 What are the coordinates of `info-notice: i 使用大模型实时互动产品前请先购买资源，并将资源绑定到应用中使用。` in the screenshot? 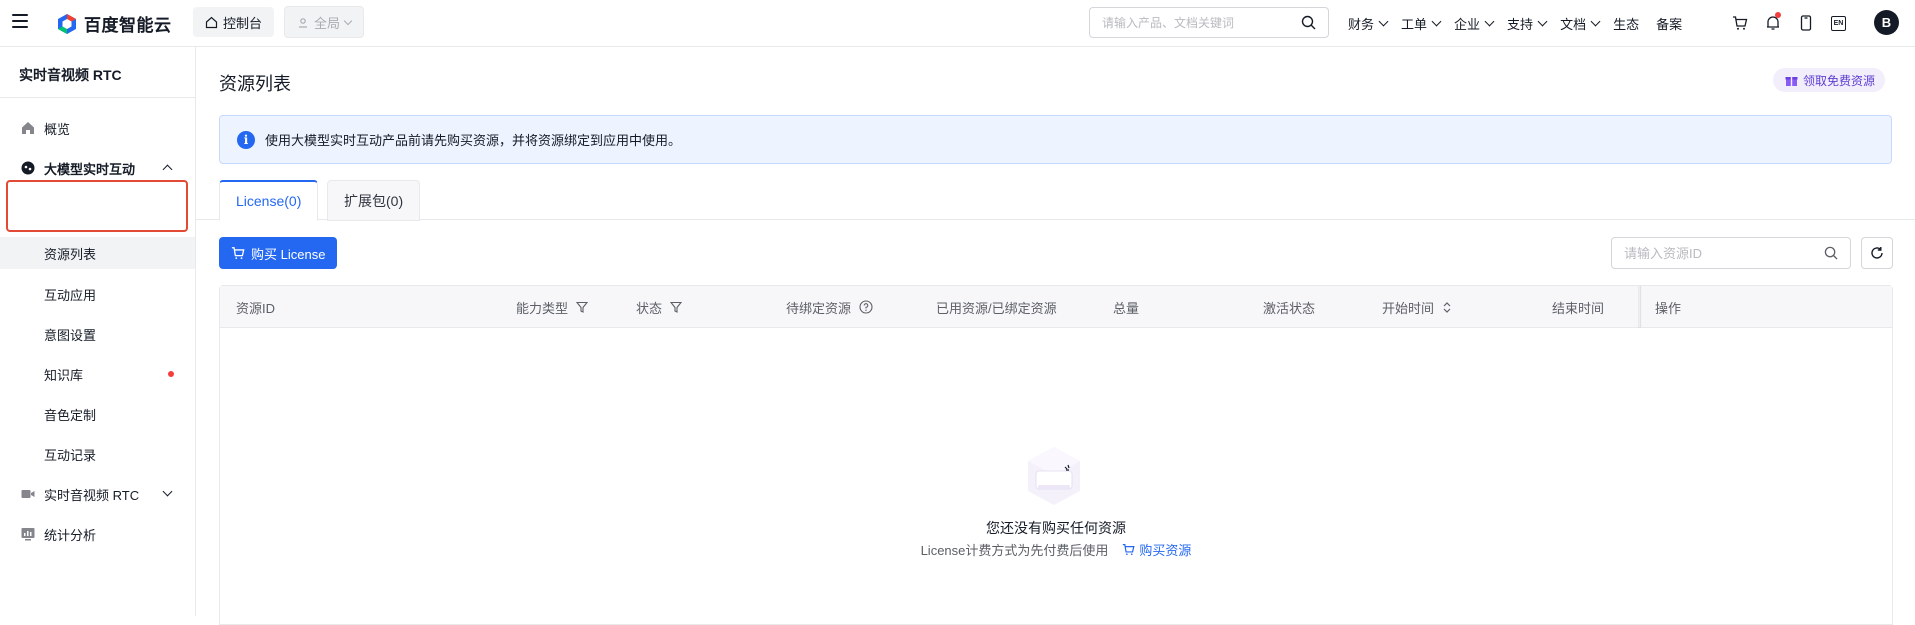 It's located at (1055, 139).